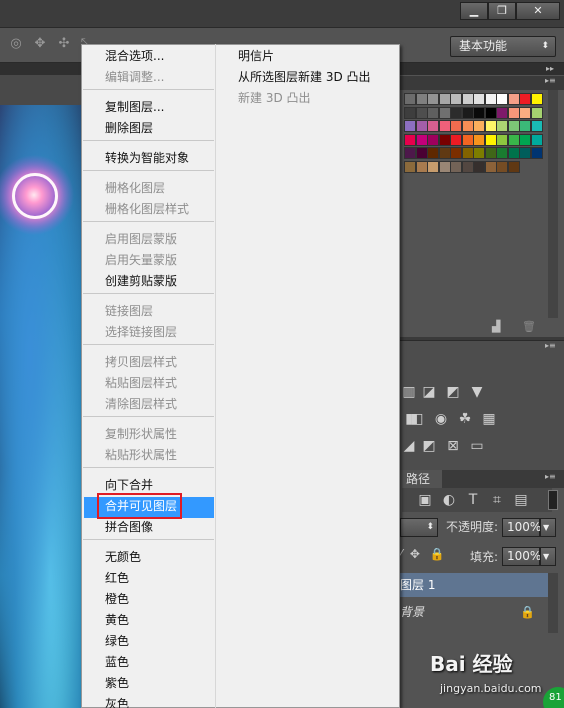 This screenshot has width=564, height=708. I want to click on menu-item: 创建剪贴蒙版, so click(159, 281).